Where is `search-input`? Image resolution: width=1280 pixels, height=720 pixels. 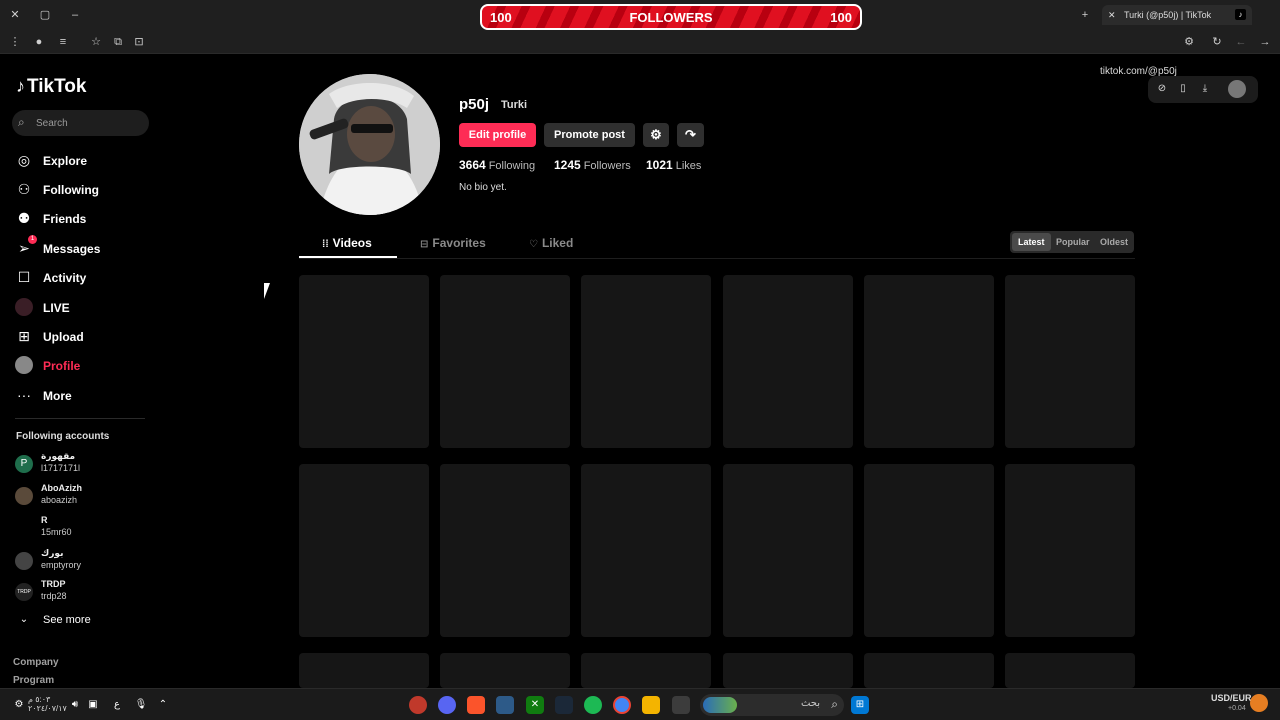 search-input is located at coordinates (88, 123).